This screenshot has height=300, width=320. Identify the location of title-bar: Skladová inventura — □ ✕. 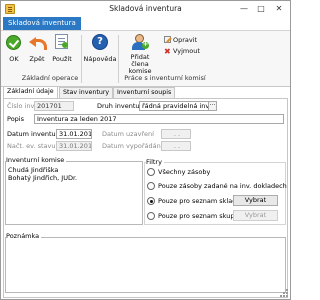
(145, 9).